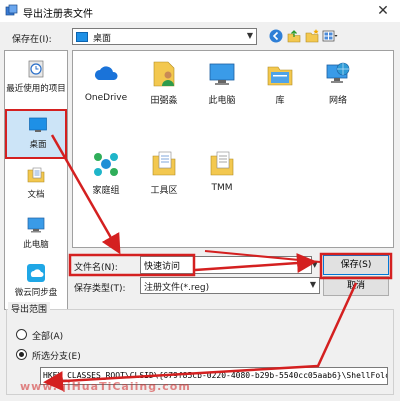 The width and height of the screenshot is (400, 401). What do you see at coordinates (48, 337) in the screenshot?
I see `radio-all-label: 全部(A)` at bounding box center [48, 337].